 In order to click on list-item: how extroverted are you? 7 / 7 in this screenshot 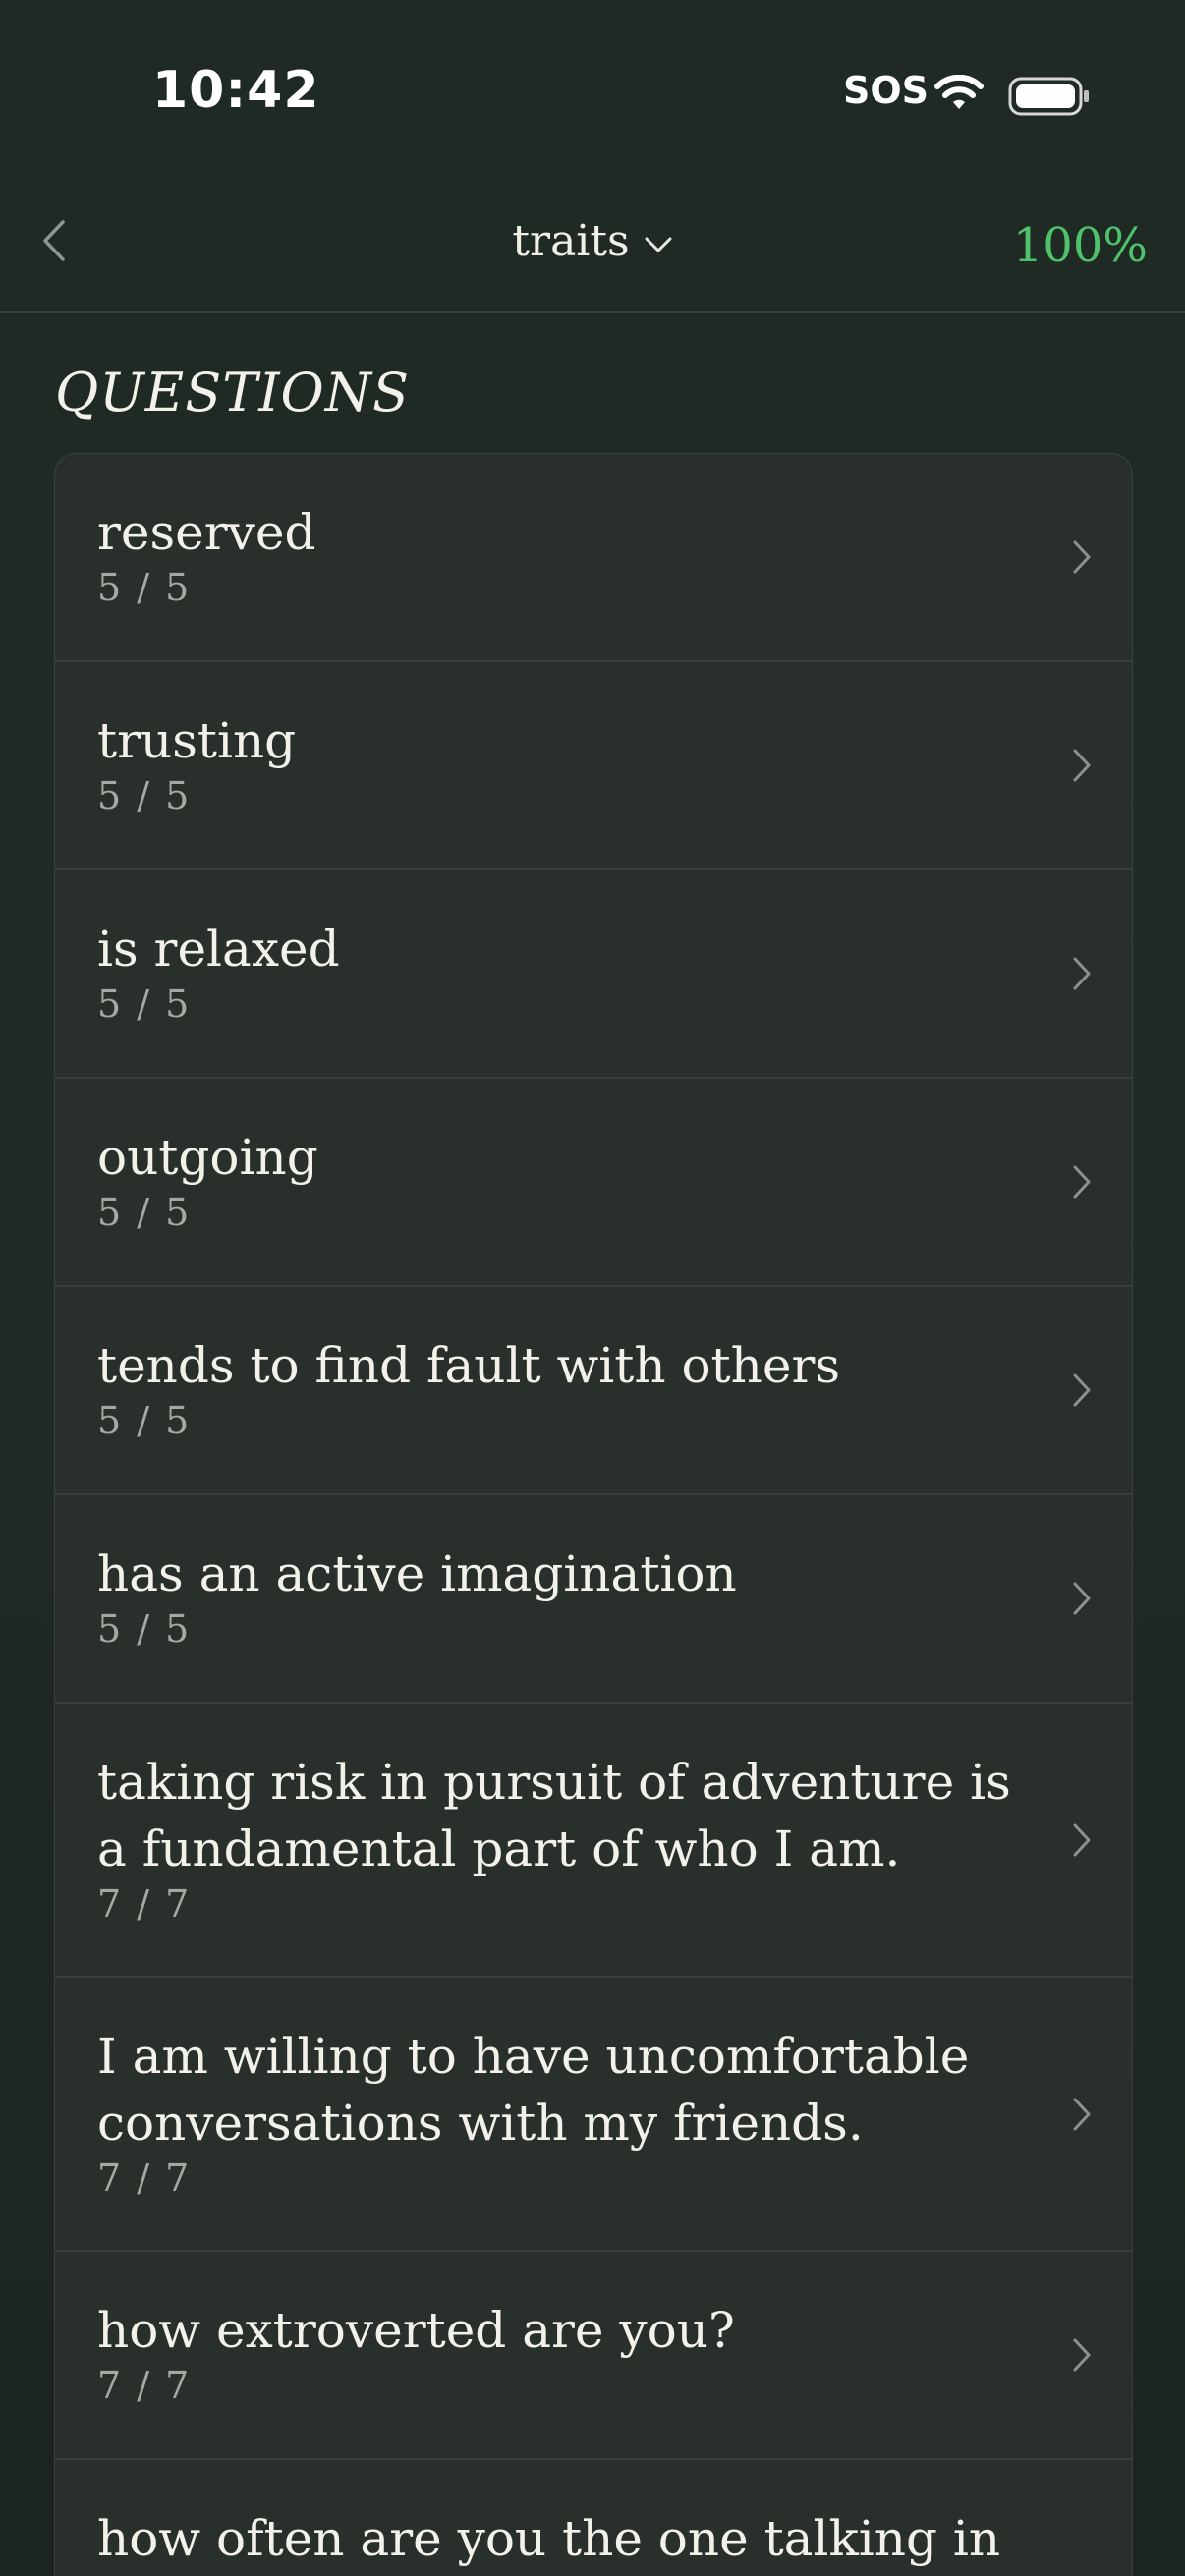, I will do `click(594, 2356)`.